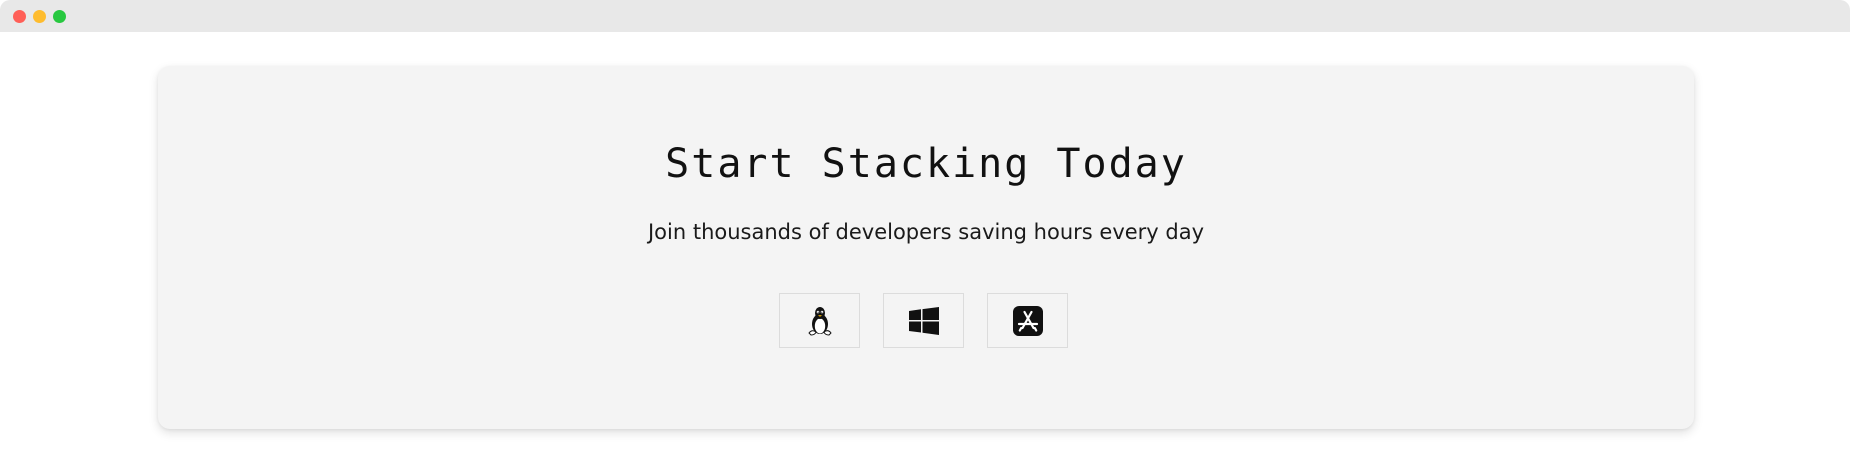 This screenshot has height=464, width=1850. I want to click on download-windows-button, so click(923, 320).